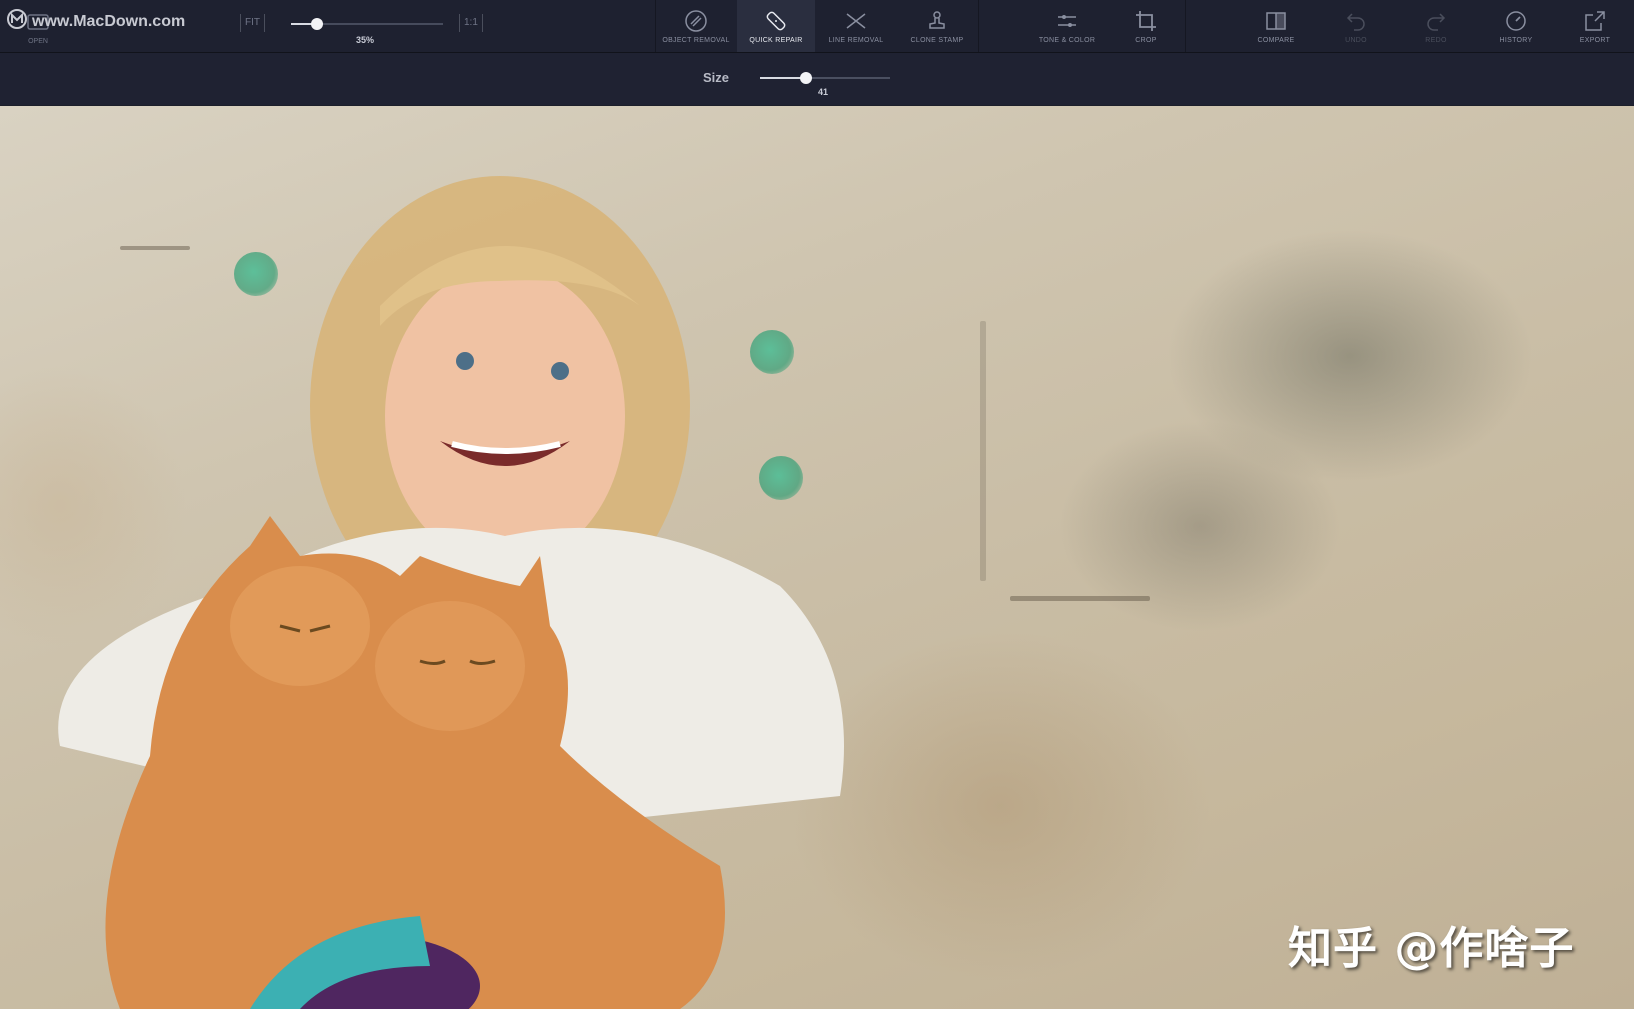  I want to click on redo-icon, so click(1436, 21).